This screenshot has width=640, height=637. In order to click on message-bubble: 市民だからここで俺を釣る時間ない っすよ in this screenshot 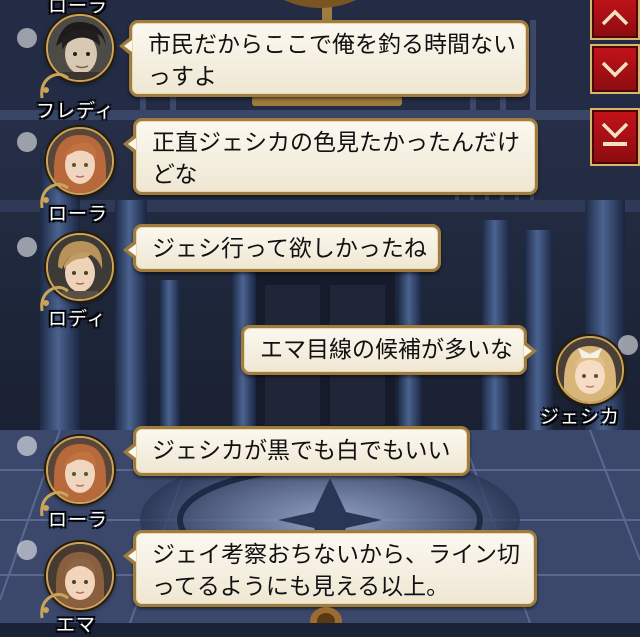, I will do `click(324, 58)`.